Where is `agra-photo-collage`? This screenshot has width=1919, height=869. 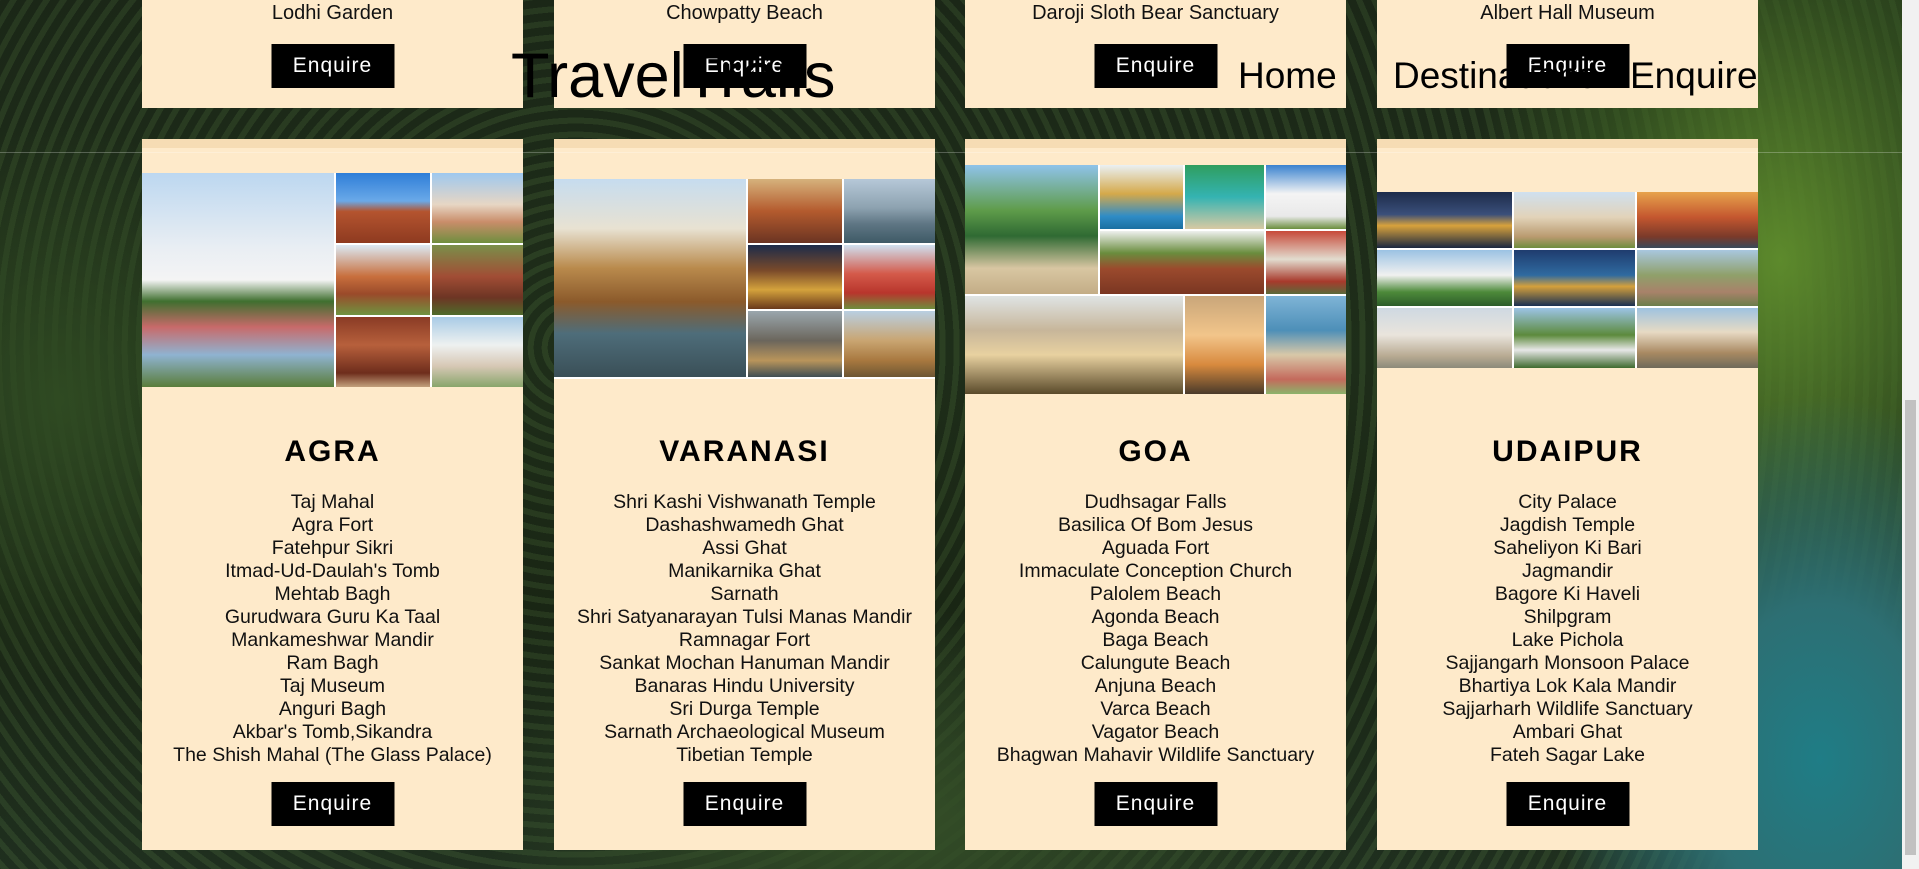
agra-photo-collage is located at coordinates (332, 280).